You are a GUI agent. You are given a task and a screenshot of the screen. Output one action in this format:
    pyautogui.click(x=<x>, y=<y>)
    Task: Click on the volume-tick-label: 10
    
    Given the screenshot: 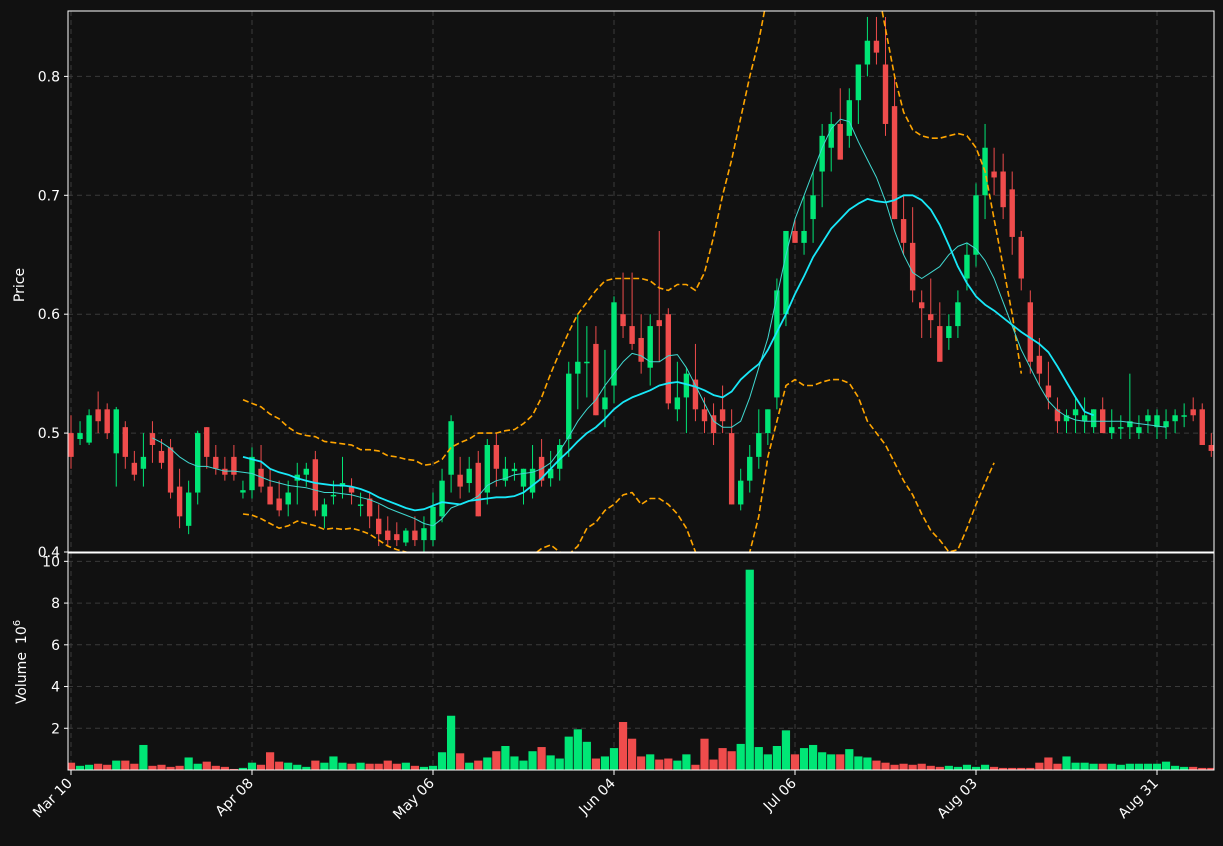 What is the action you would take?
    pyautogui.click(x=51, y=562)
    